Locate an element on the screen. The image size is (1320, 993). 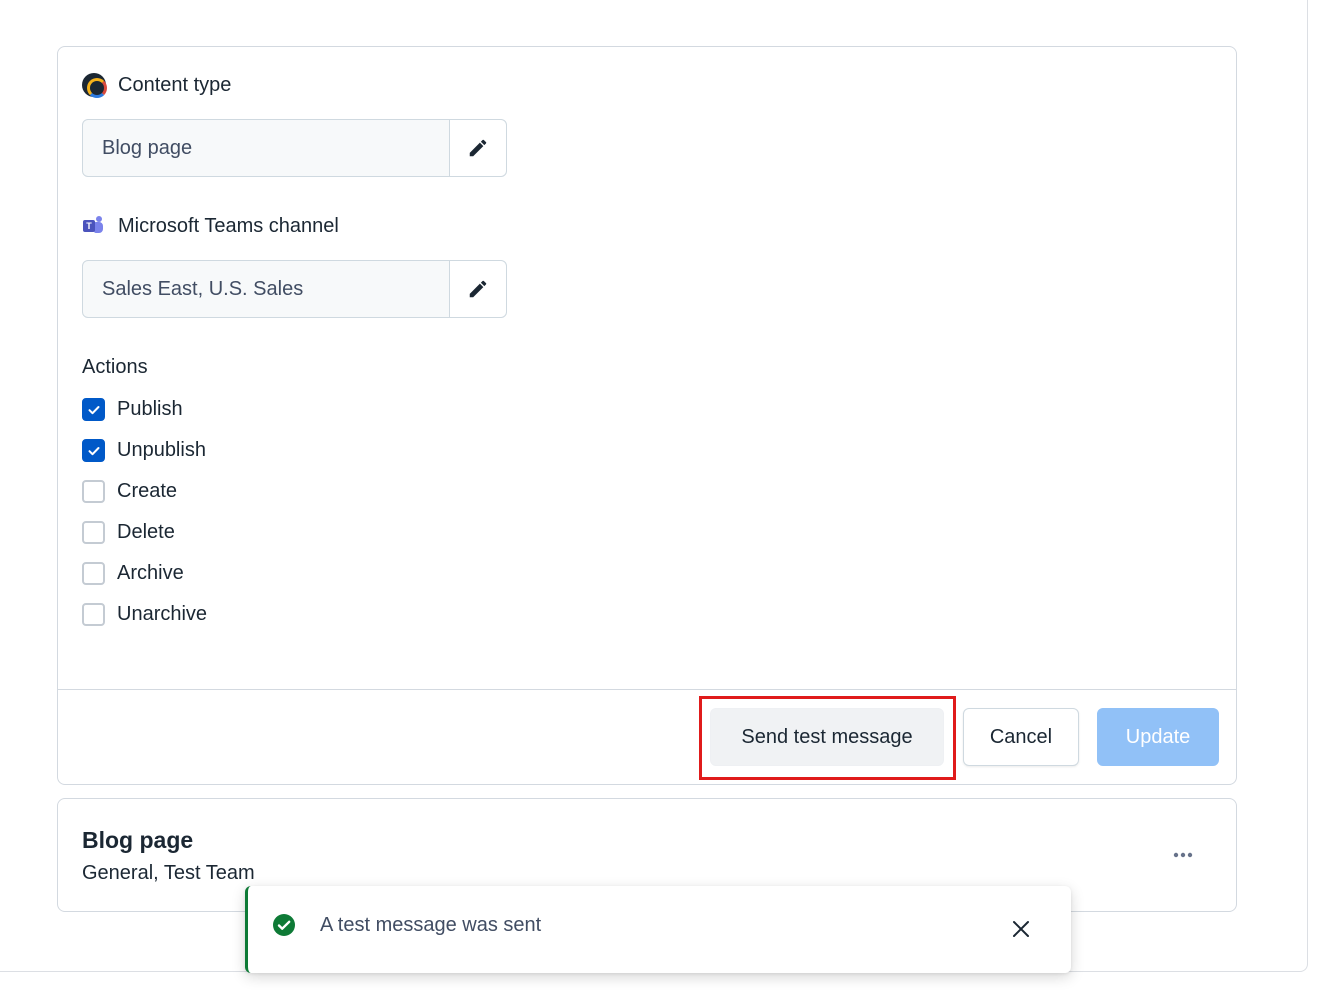
more-options-button is located at coordinates (1183, 855).